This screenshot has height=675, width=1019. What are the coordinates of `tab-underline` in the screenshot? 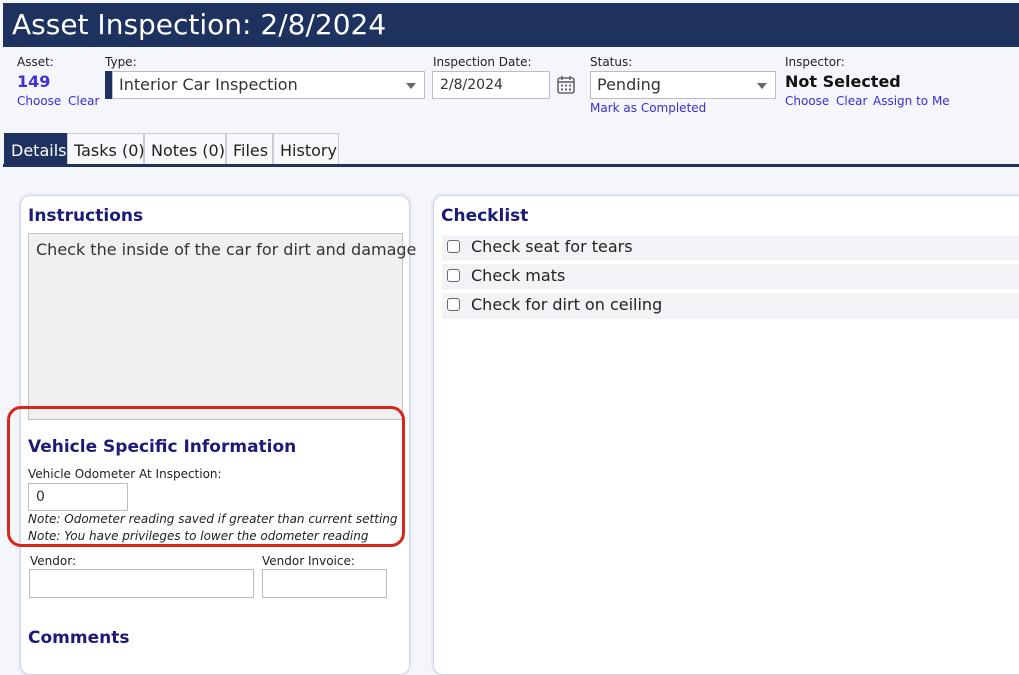 It's located at (511, 165).